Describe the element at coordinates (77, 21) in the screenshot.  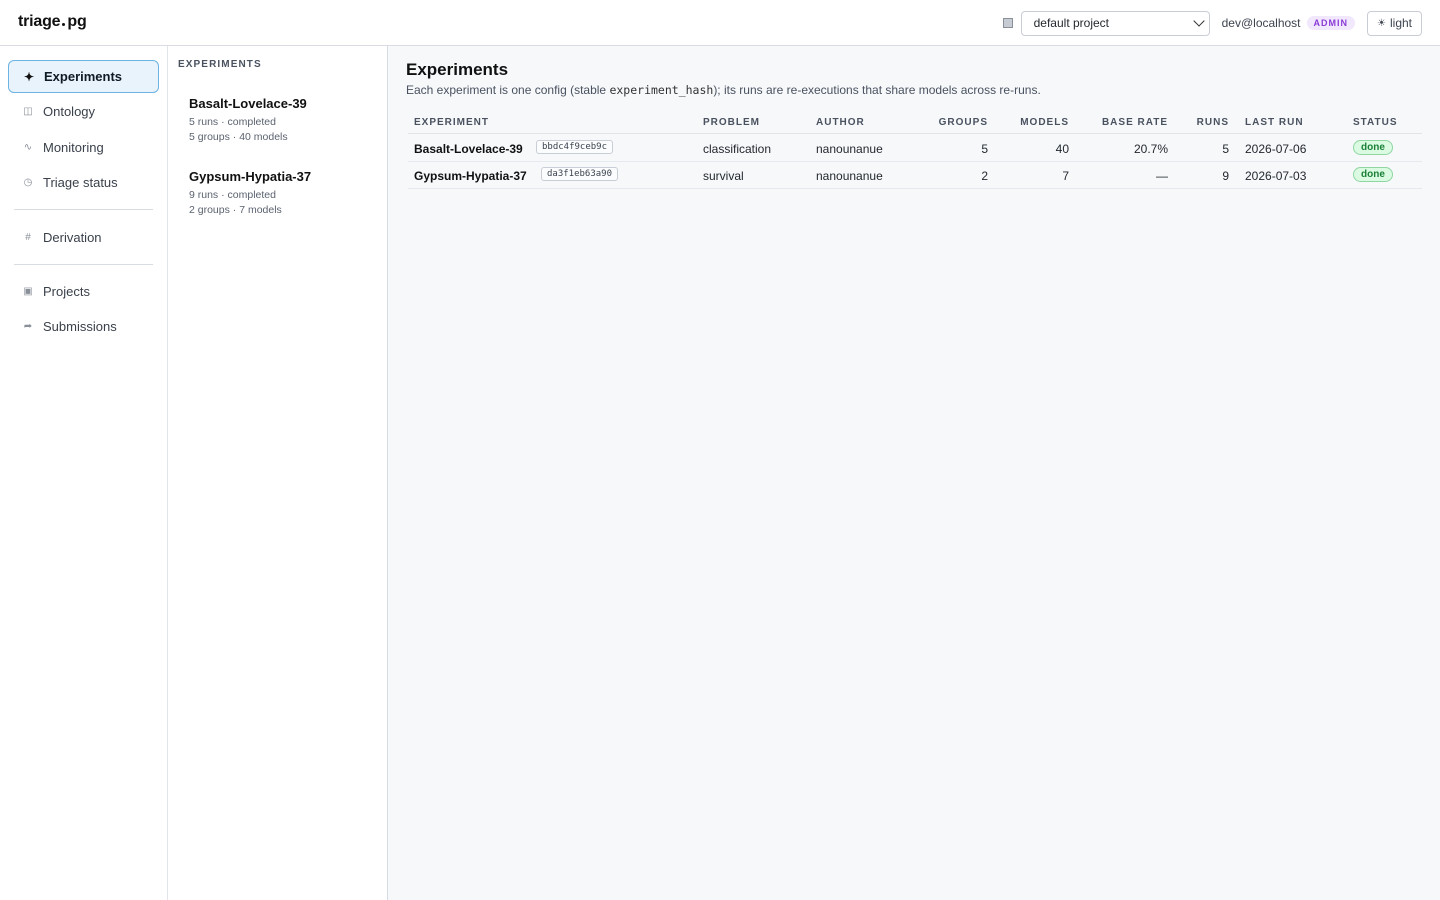
I see `brand-right: pg` at that location.